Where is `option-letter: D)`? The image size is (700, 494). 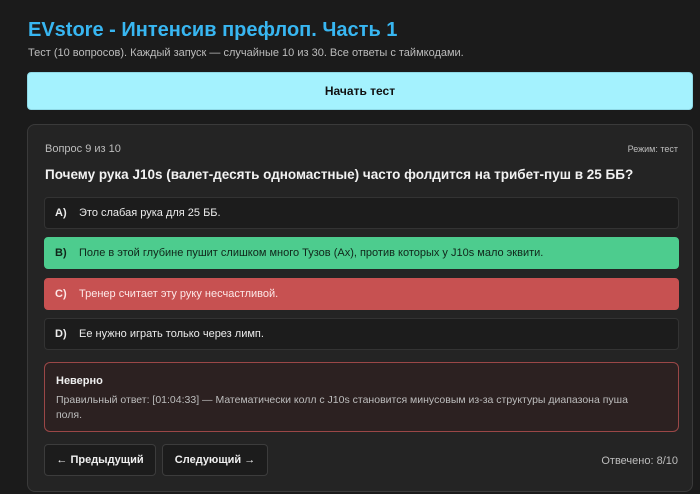
option-letter: D) is located at coordinates (61, 334).